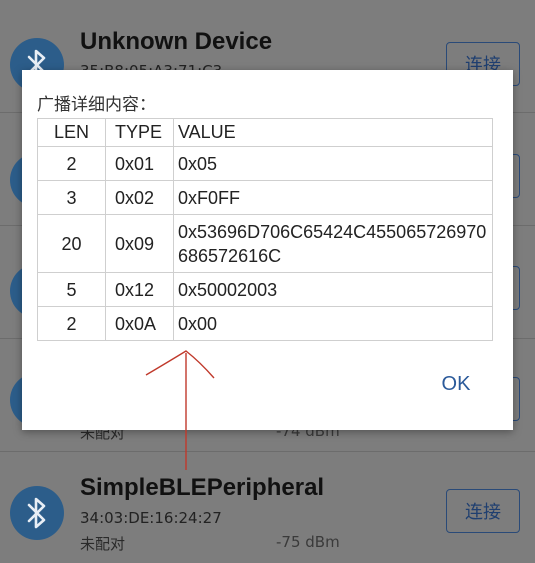 This screenshot has height=563, width=535. I want to click on device-name: SimpleBLEPeripheral, so click(202, 487).